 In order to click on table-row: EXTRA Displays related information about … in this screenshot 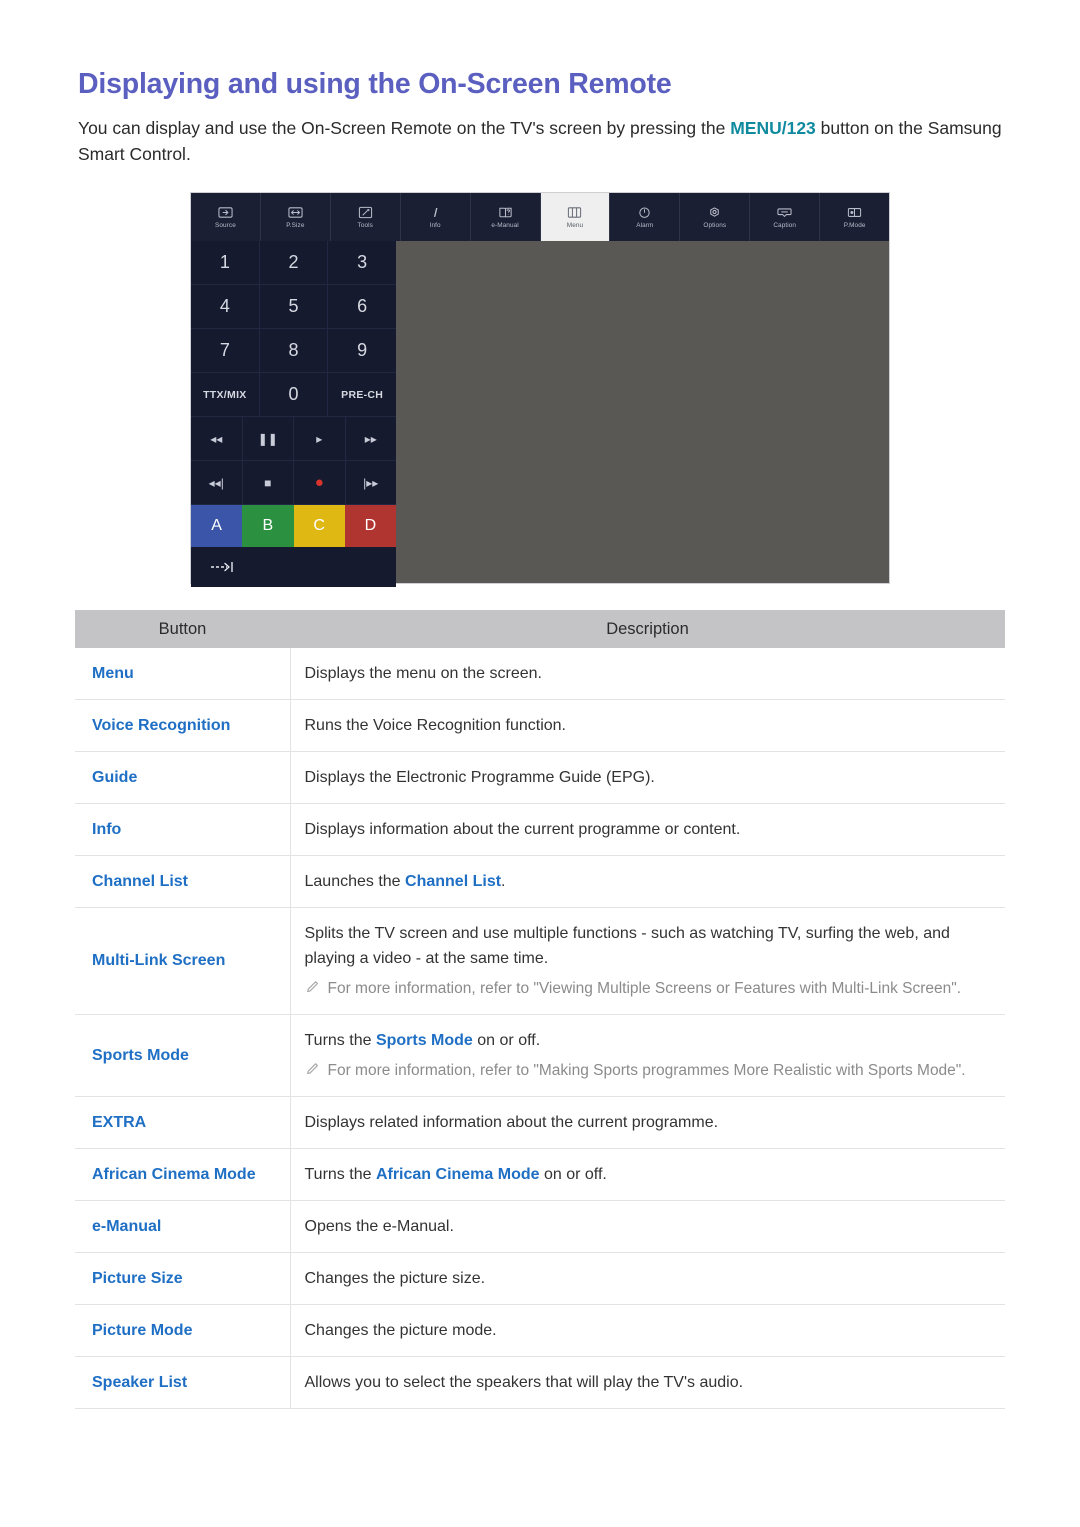, I will do `click(540, 1122)`.